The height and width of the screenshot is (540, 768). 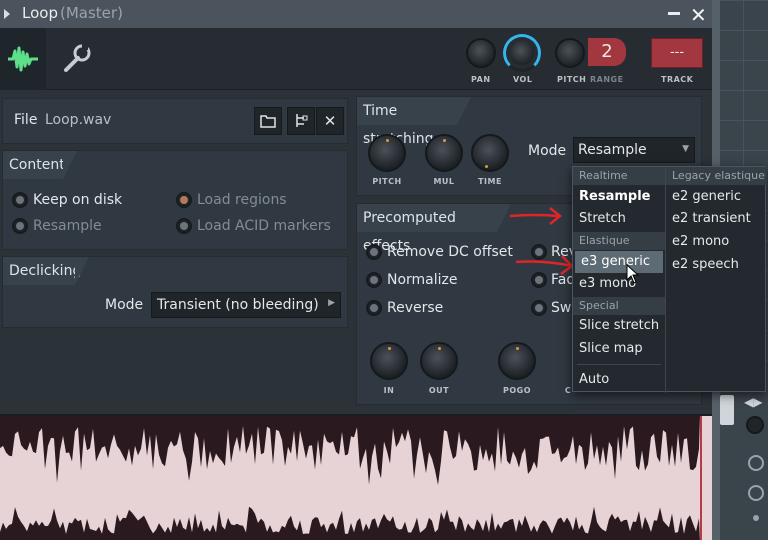 What do you see at coordinates (184, 226) in the screenshot?
I see `load-acid-markers-checkbox` at bounding box center [184, 226].